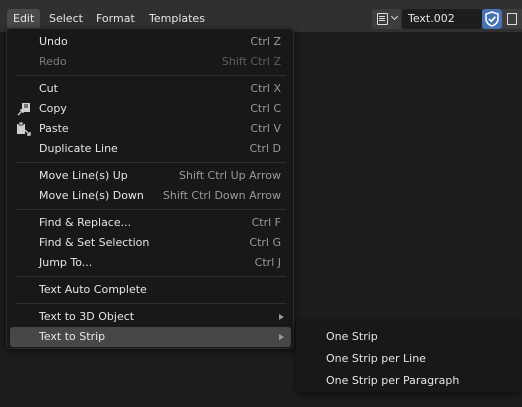  What do you see at coordinates (53, 108) in the screenshot?
I see `menu-item-label: Copy` at bounding box center [53, 108].